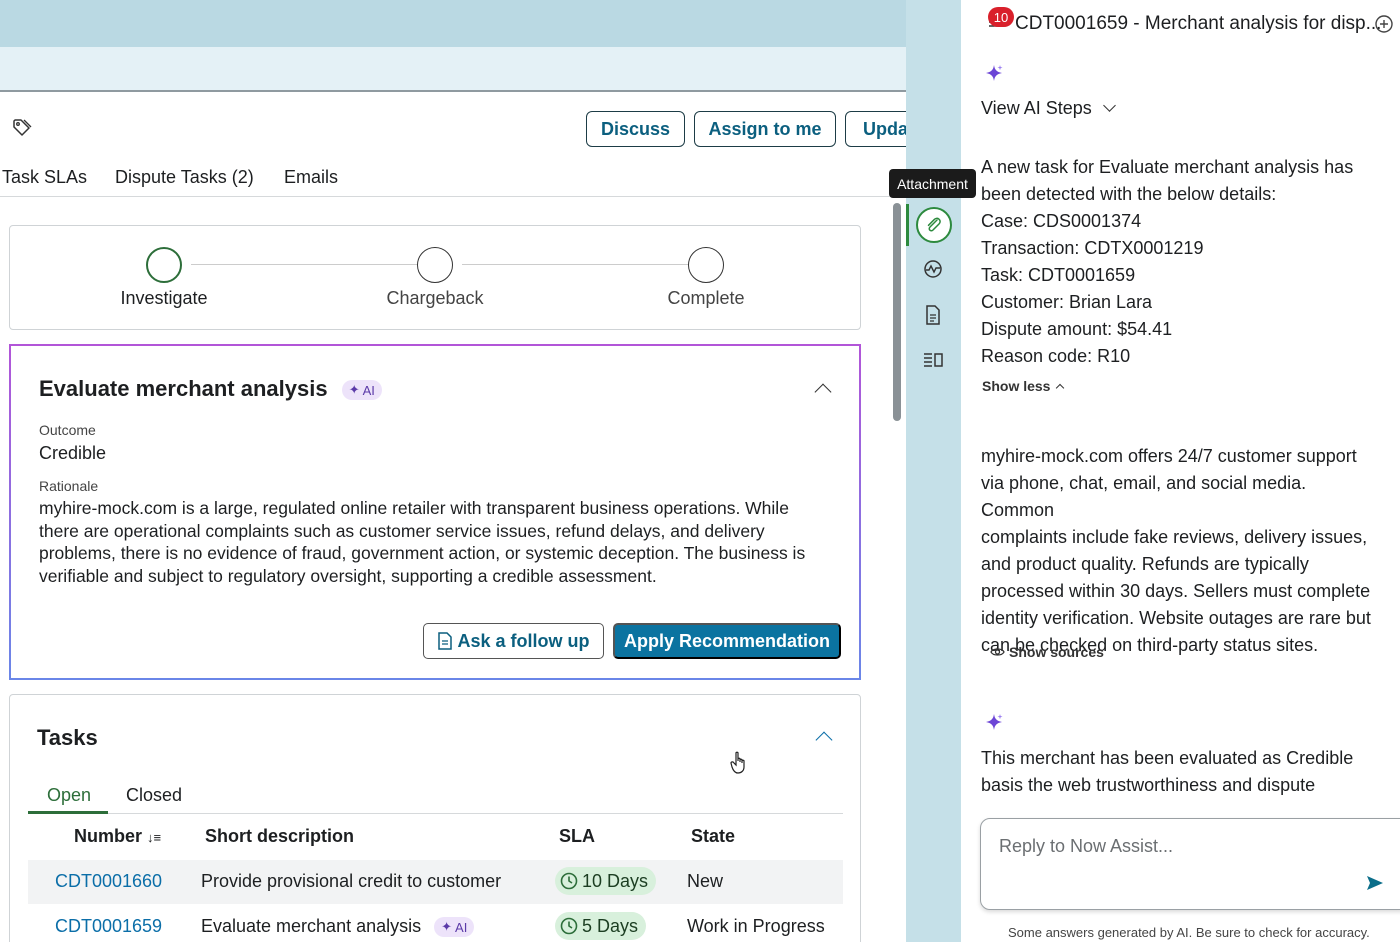  I want to click on step-investigate-circle, so click(164, 265).